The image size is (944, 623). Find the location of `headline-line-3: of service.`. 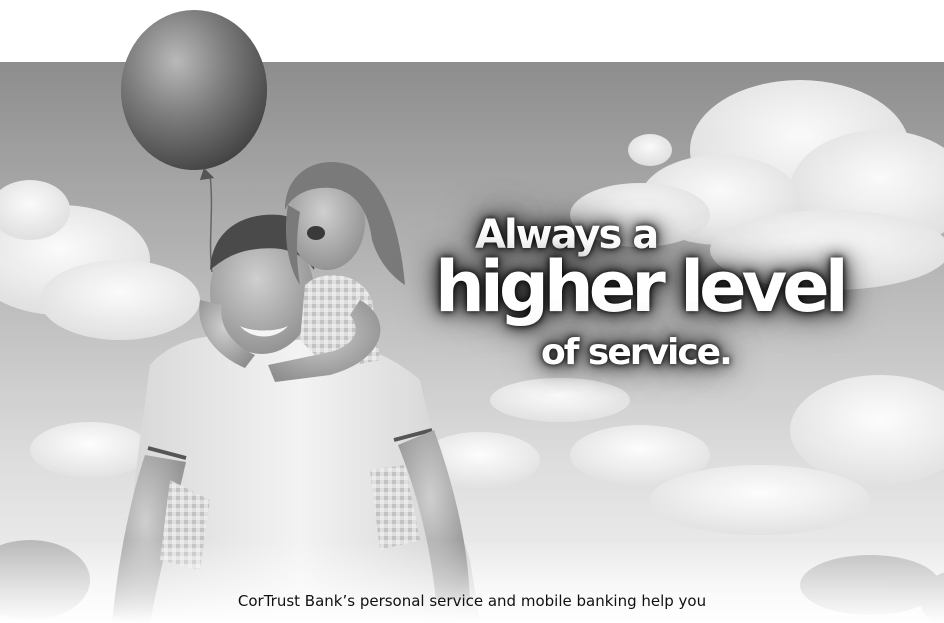

headline-line-3: of service. is located at coordinates (637, 352).